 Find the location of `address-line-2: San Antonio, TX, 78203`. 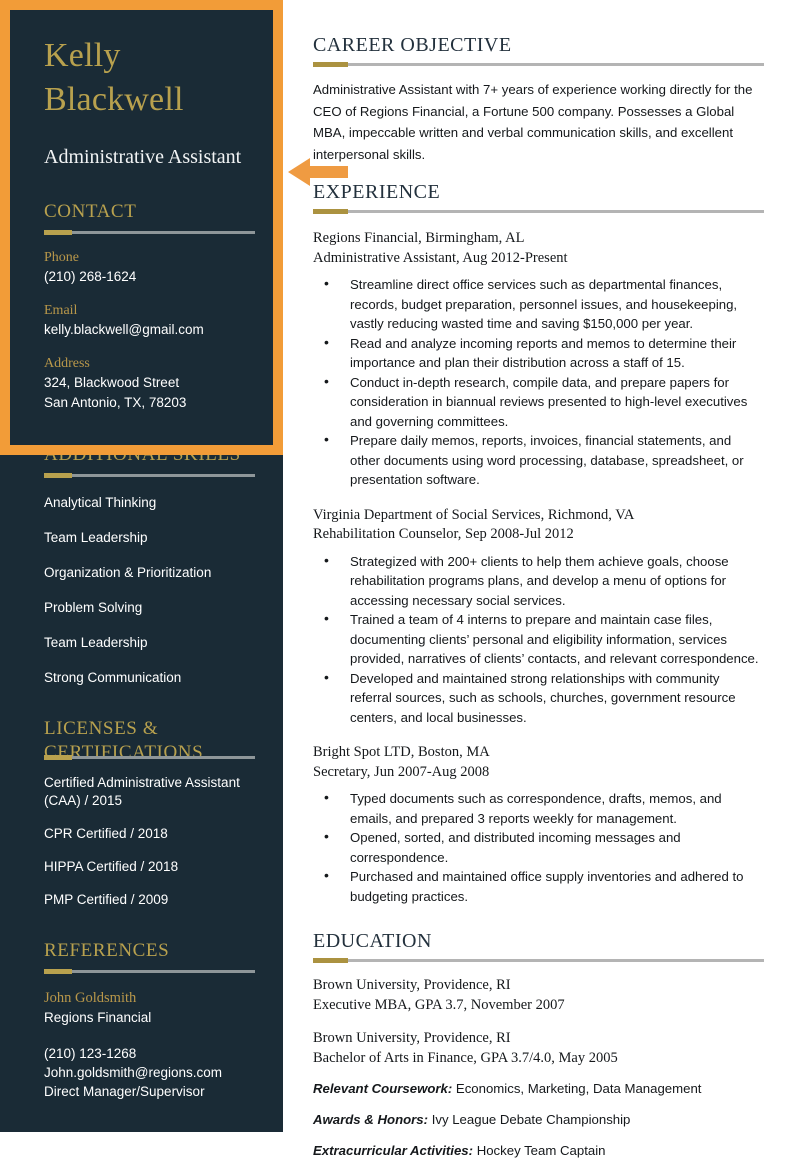

address-line-2: San Antonio, TX, 78203 is located at coordinates (115, 402).